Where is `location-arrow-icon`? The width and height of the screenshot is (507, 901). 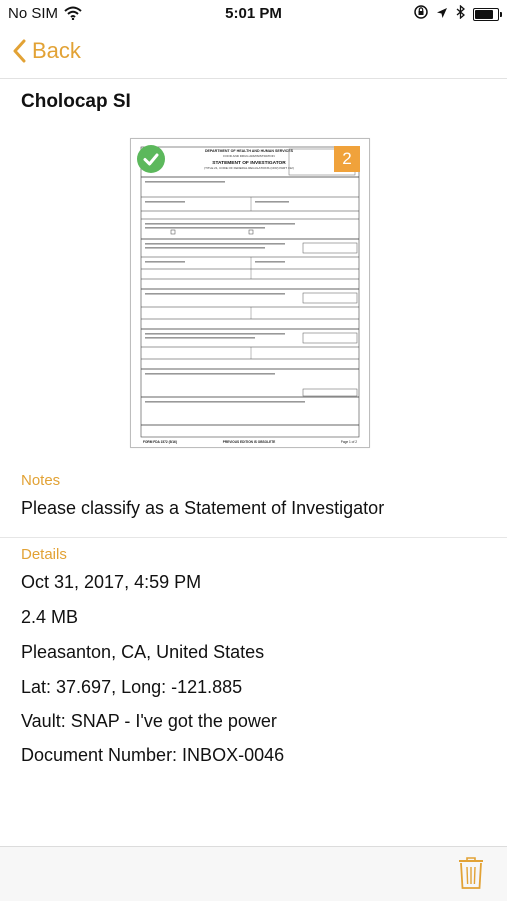 location-arrow-icon is located at coordinates (442, 14).